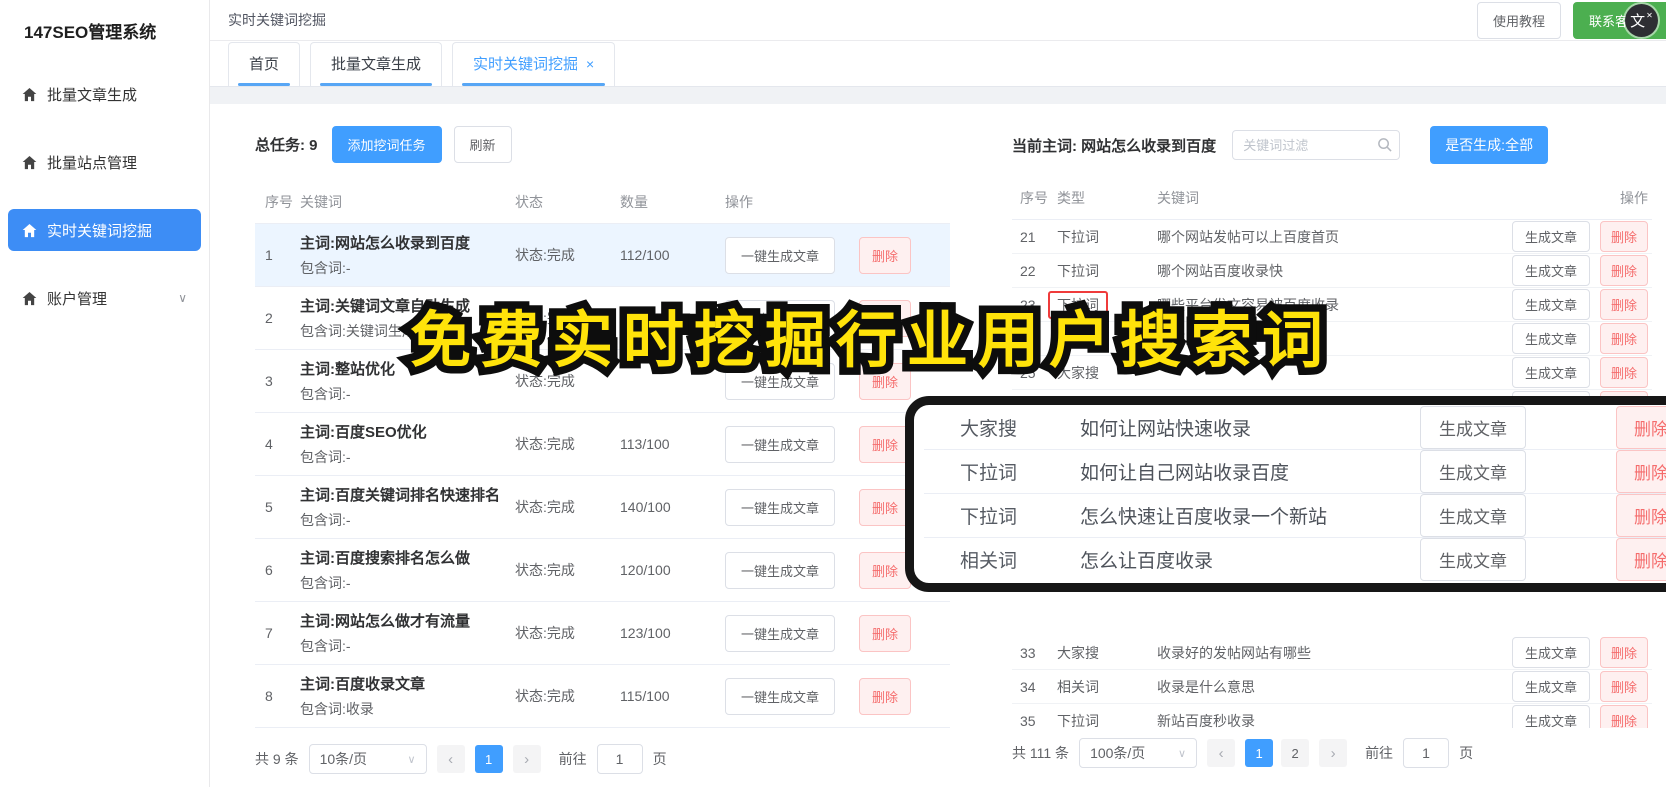  Describe the element at coordinates (100, 231) in the screenshot. I see `sidebar-item-label: 实时关键词挖掘` at that location.